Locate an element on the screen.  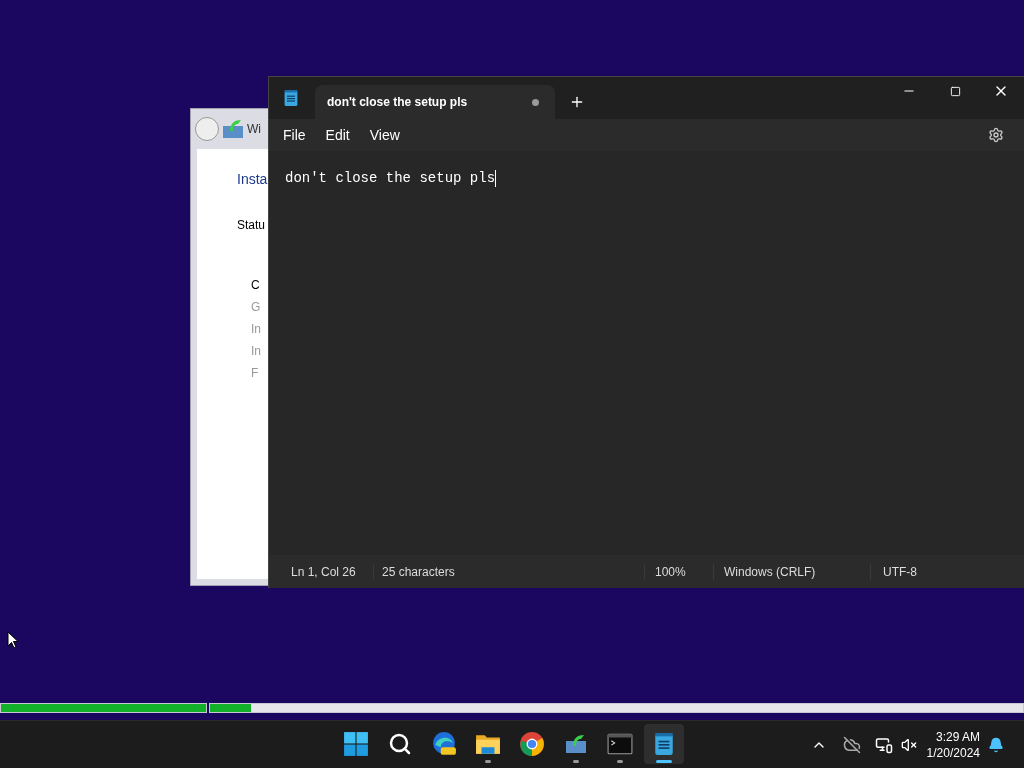
notification-bell-icon is located at coordinates (996, 744).